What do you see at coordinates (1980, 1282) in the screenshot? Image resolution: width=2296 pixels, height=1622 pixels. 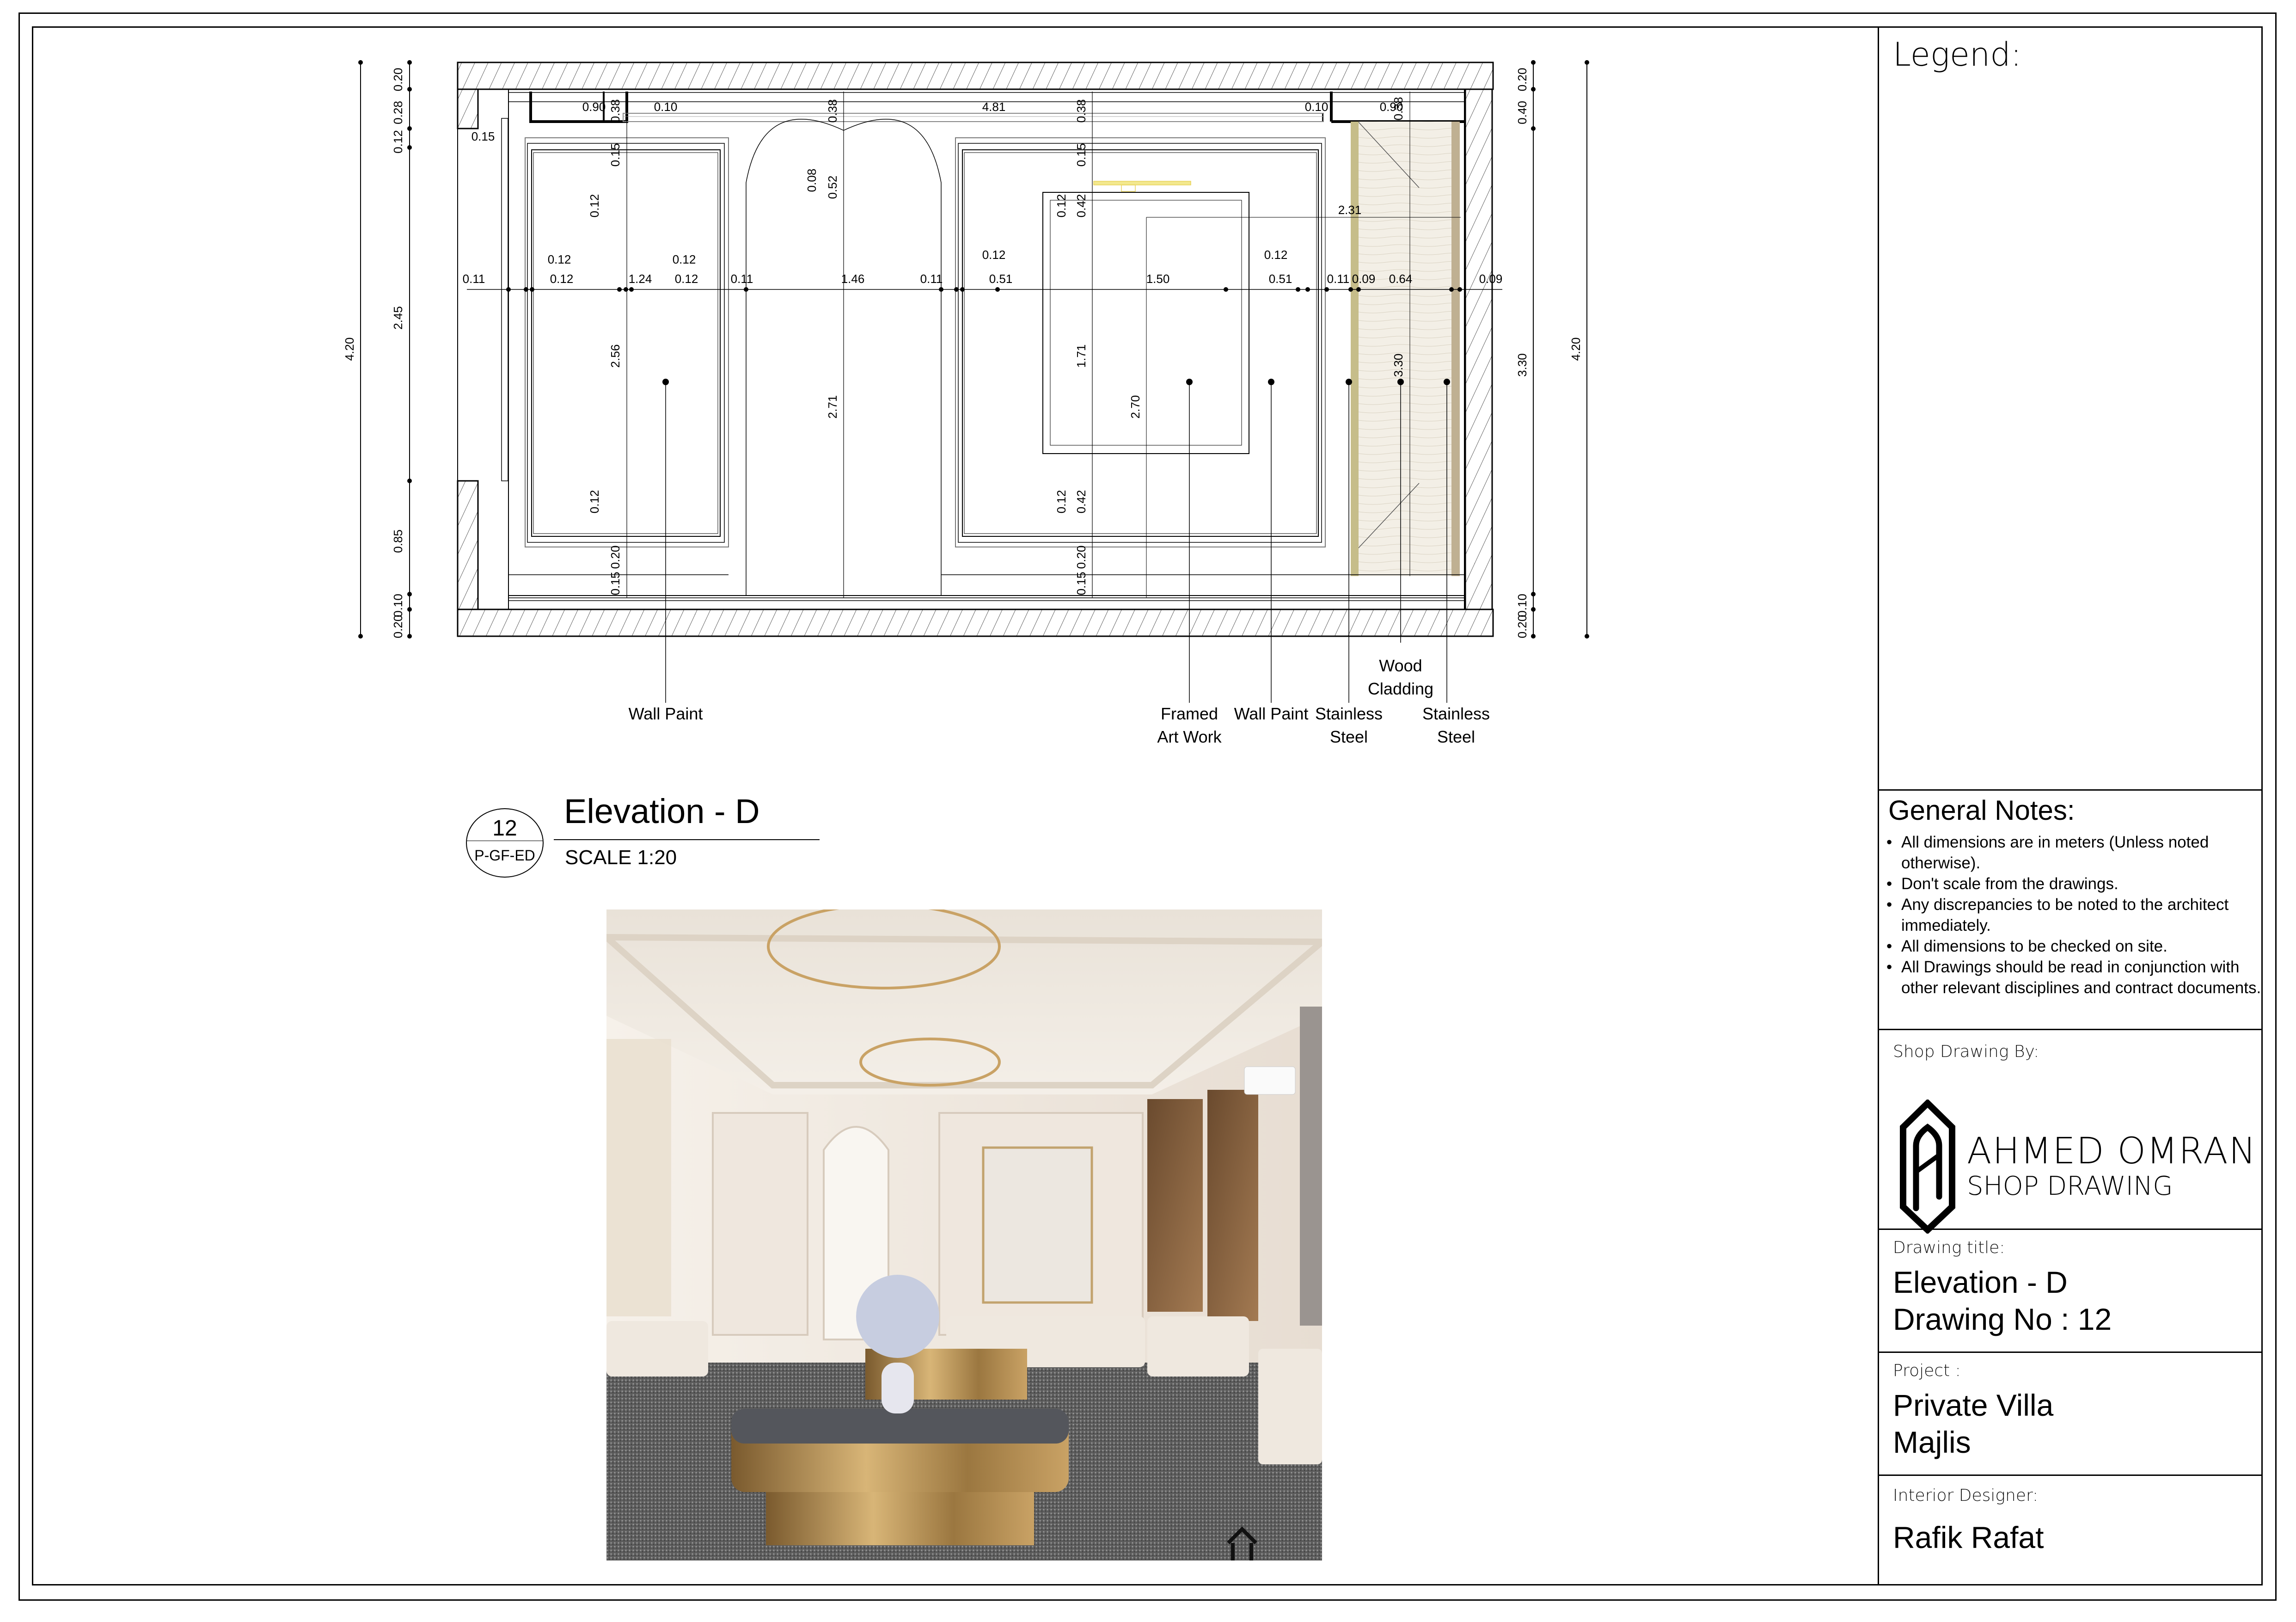 I see `drawing-title-value: Elevation - D` at bounding box center [1980, 1282].